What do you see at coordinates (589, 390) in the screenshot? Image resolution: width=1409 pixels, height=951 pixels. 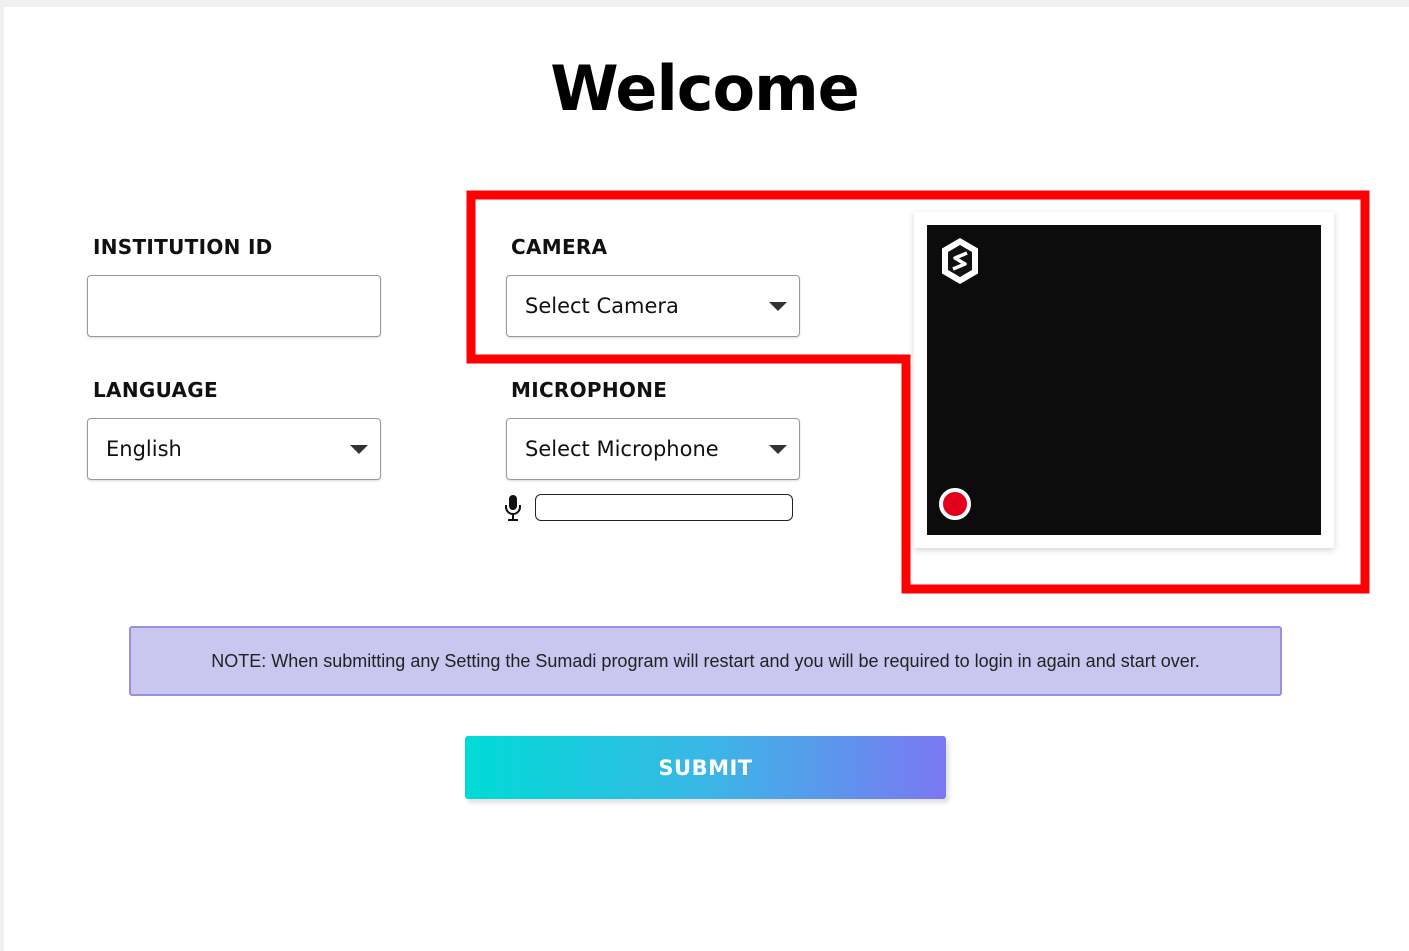 I see `microphone-label: MICROPHONE` at bounding box center [589, 390].